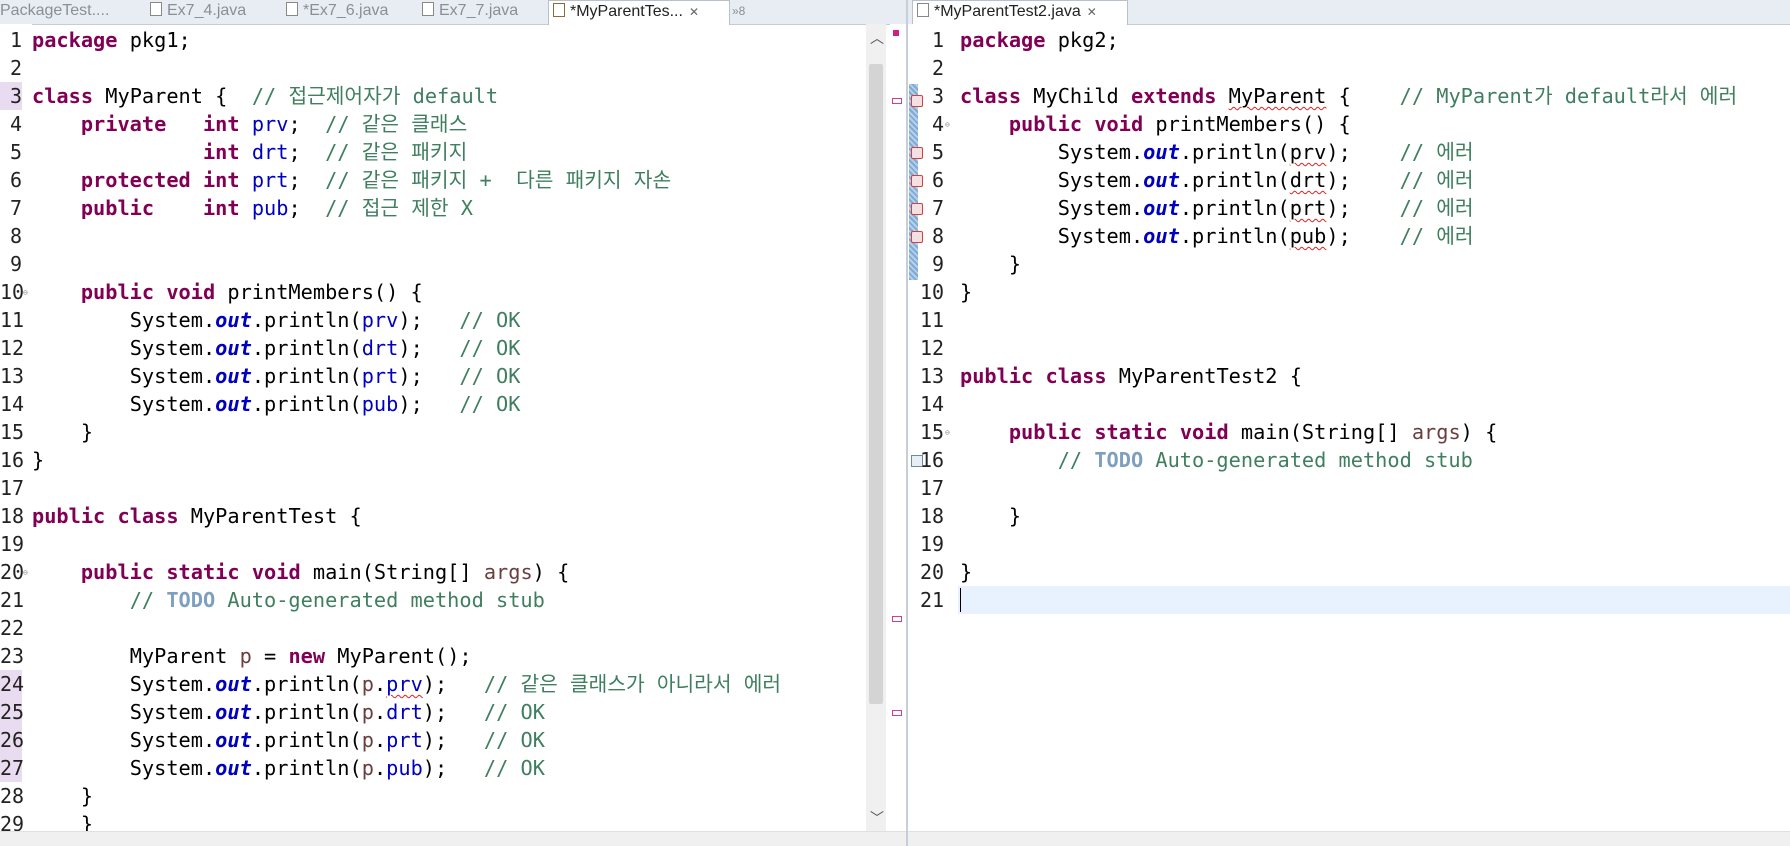  I want to click on line-number: 17, so click(12, 488).